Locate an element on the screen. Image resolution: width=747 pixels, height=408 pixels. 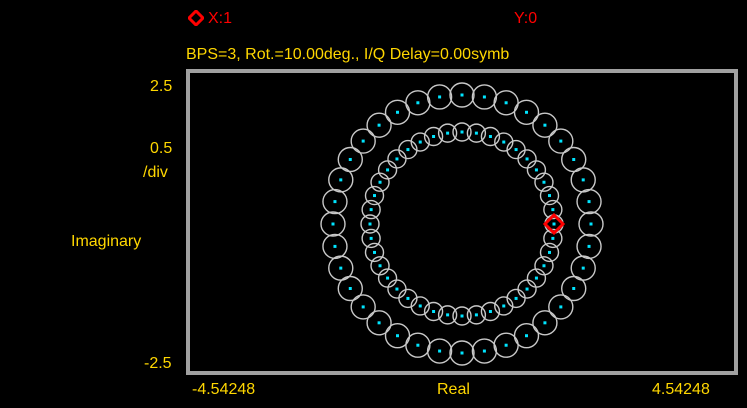
y-axis-label: Imaginary is located at coordinates (106, 241).